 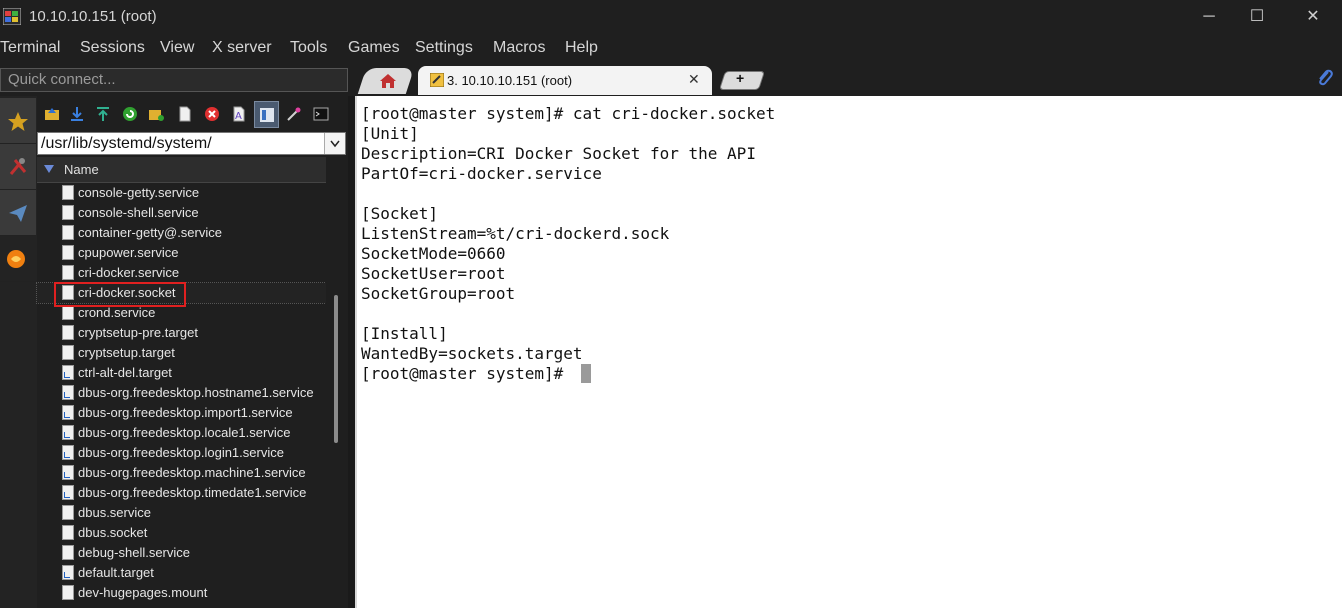 What do you see at coordinates (351, 352) in the screenshot?
I see `pane-divider` at bounding box center [351, 352].